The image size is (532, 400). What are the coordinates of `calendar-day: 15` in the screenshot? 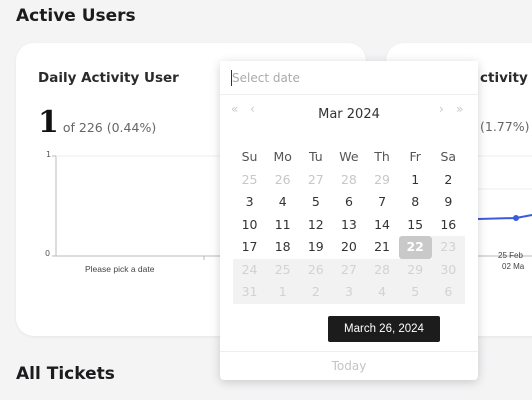 It's located at (415, 225).